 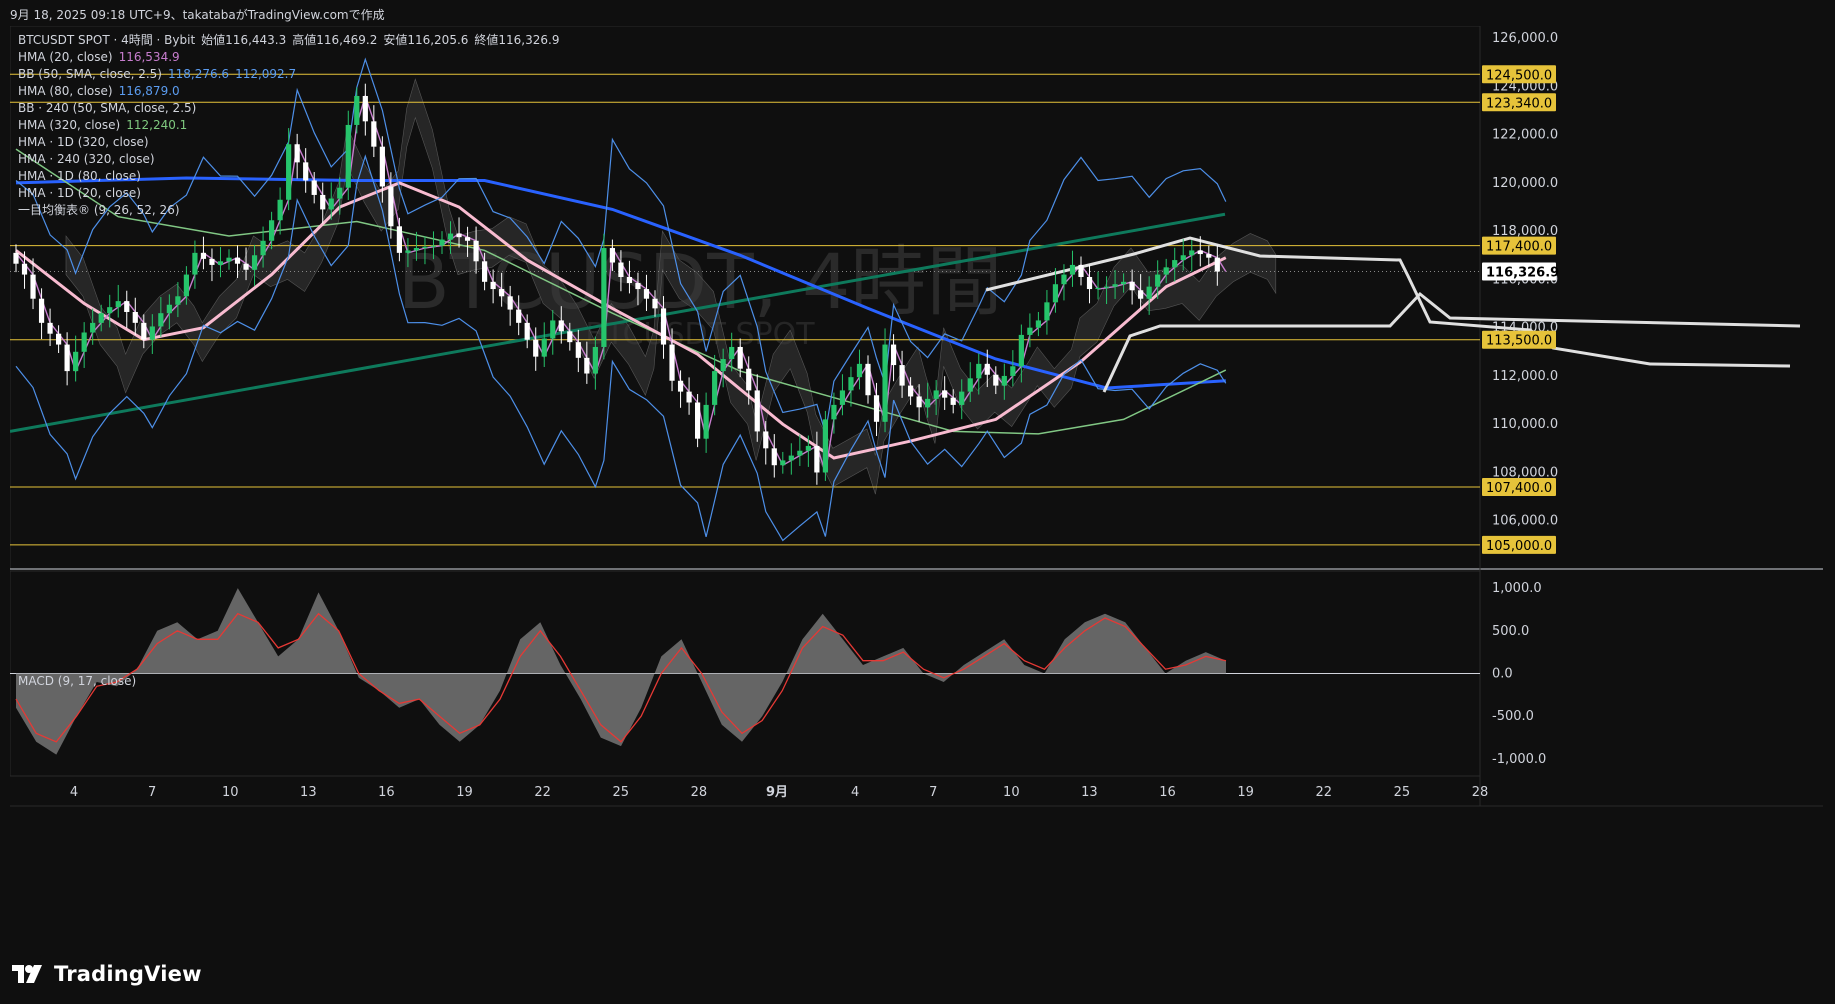 I want to click on x-tick-label: 28, so click(x=699, y=792).